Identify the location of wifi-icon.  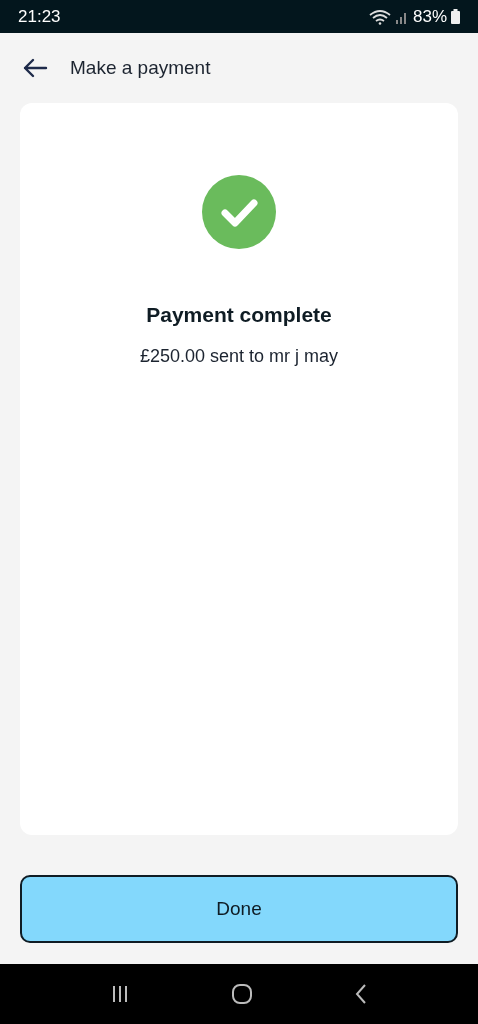
(379, 16).